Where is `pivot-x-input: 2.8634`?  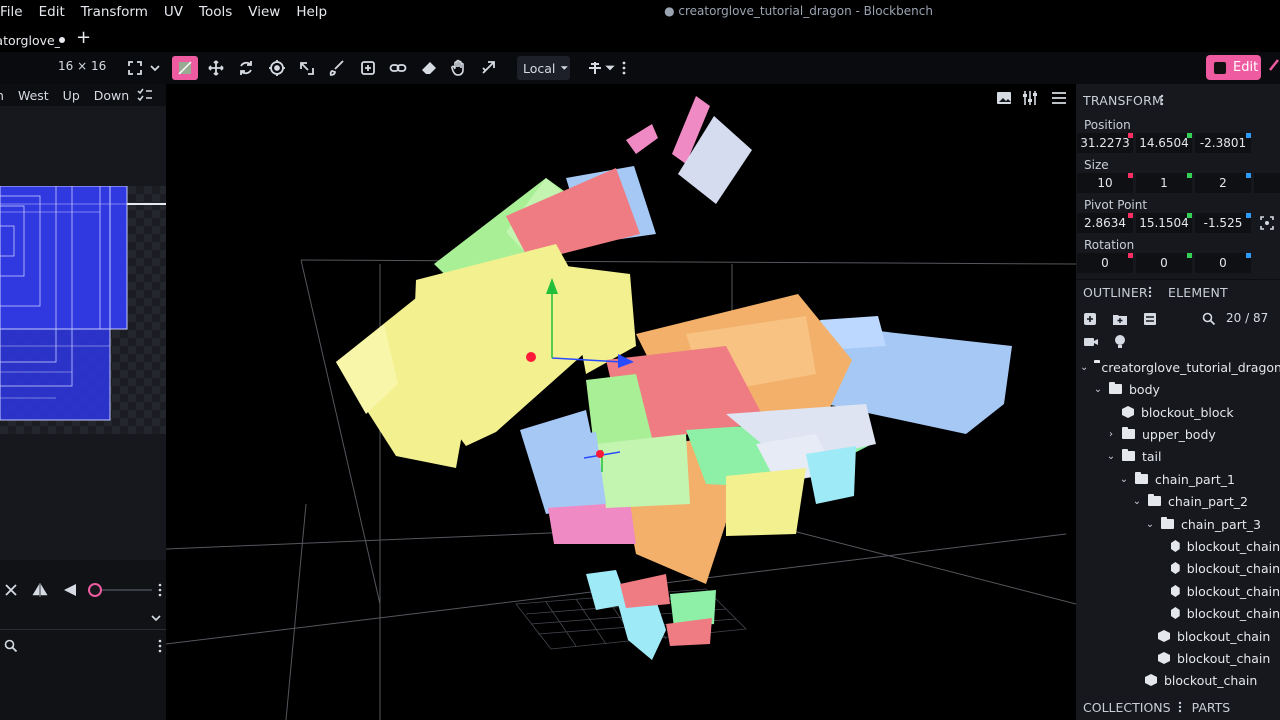
pivot-x-input: 2.8634 is located at coordinates (1105, 223).